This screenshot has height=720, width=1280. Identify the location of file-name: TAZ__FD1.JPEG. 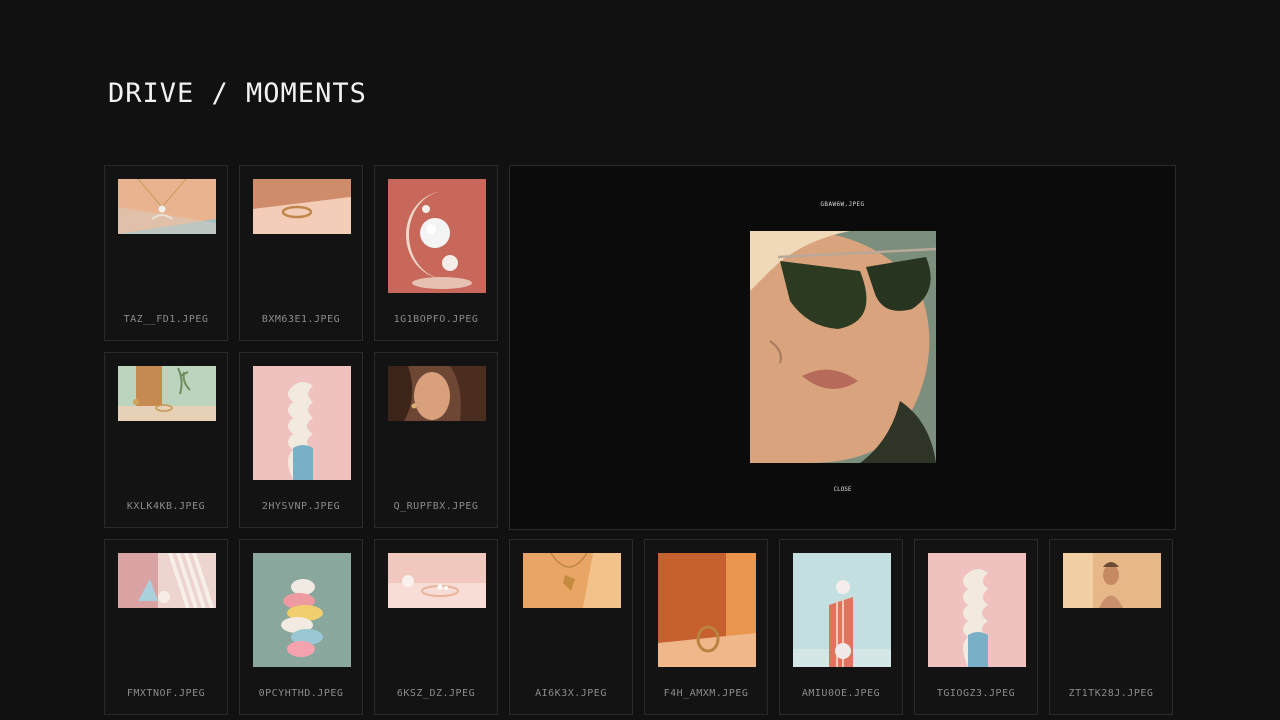
(166, 319).